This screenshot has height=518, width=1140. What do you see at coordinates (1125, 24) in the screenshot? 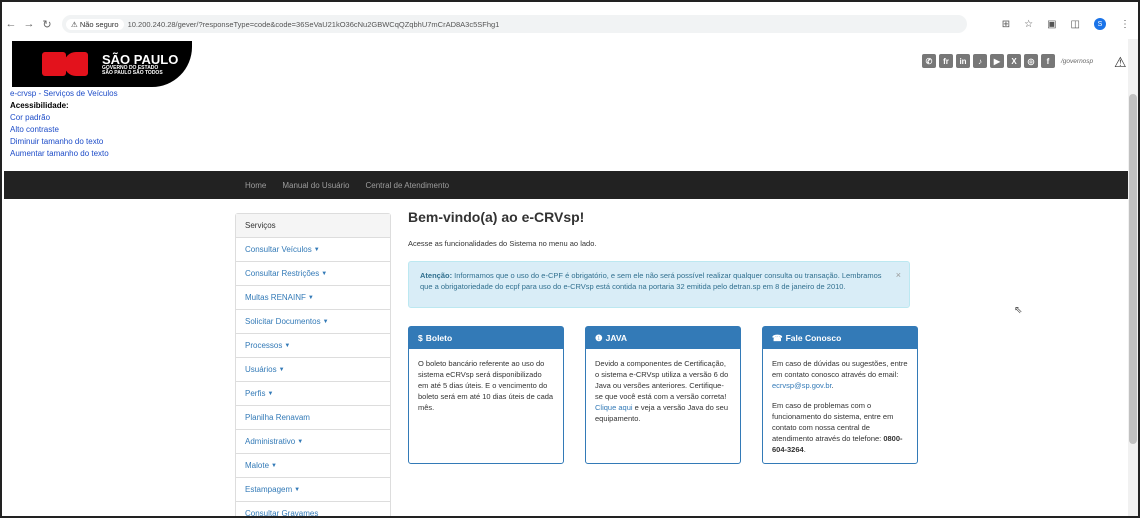
I see `menu-kebab-icon: ⋮` at bounding box center [1125, 24].